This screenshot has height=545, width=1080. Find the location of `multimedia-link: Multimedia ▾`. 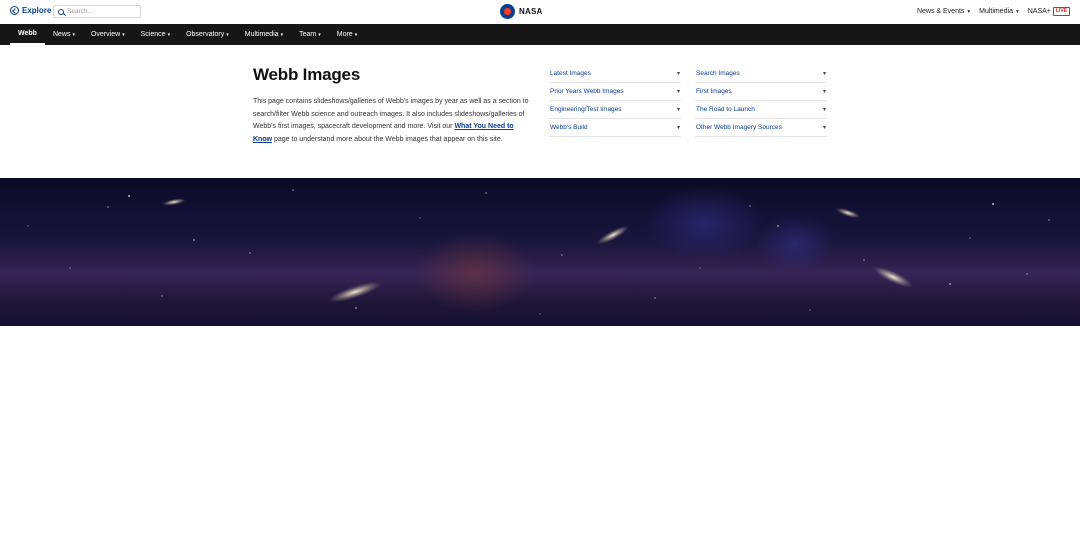

multimedia-link: Multimedia ▾ is located at coordinates (999, 11).